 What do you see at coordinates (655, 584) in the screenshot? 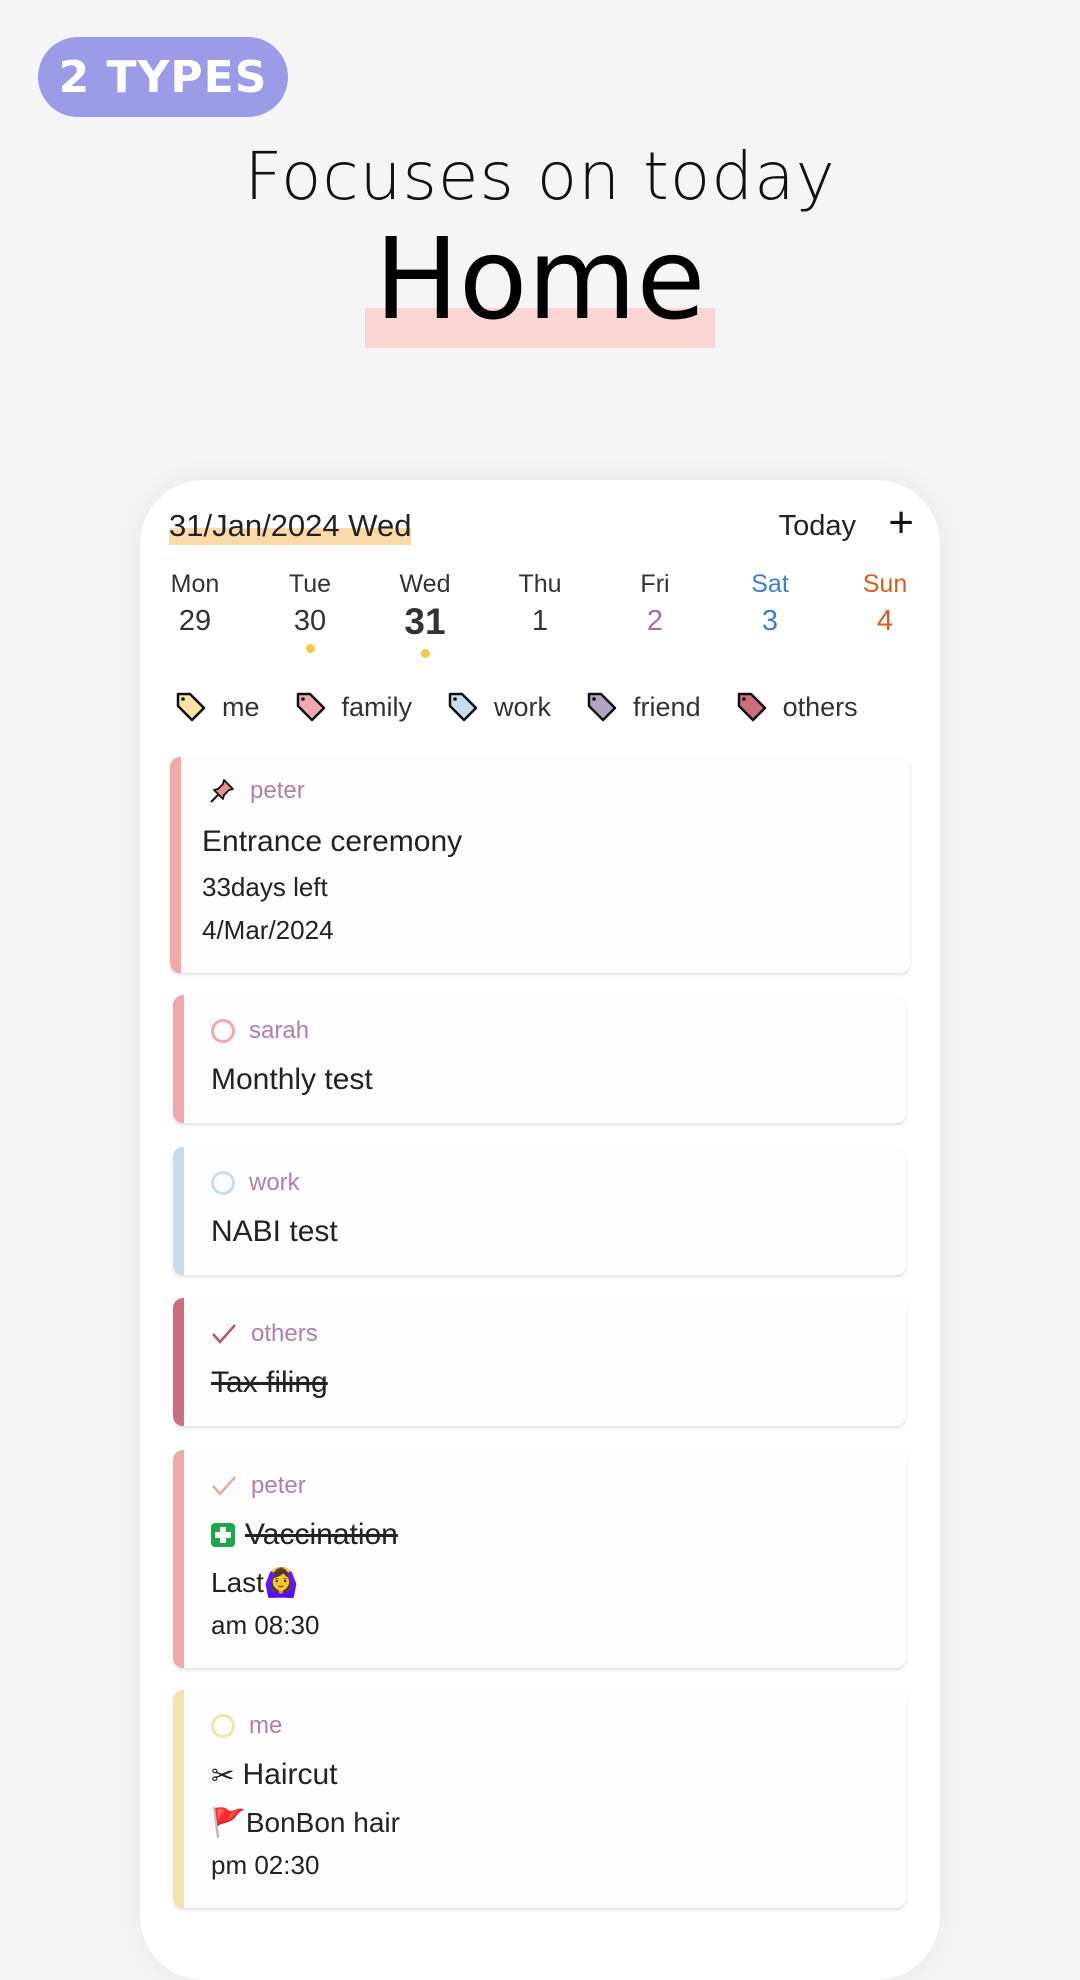
I see `day-name: Fri` at bounding box center [655, 584].